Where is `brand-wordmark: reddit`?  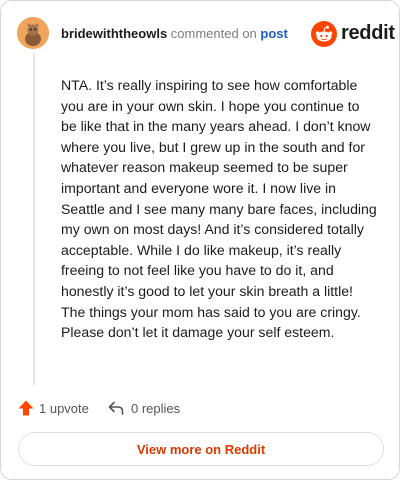 brand-wordmark: reddit is located at coordinates (368, 33).